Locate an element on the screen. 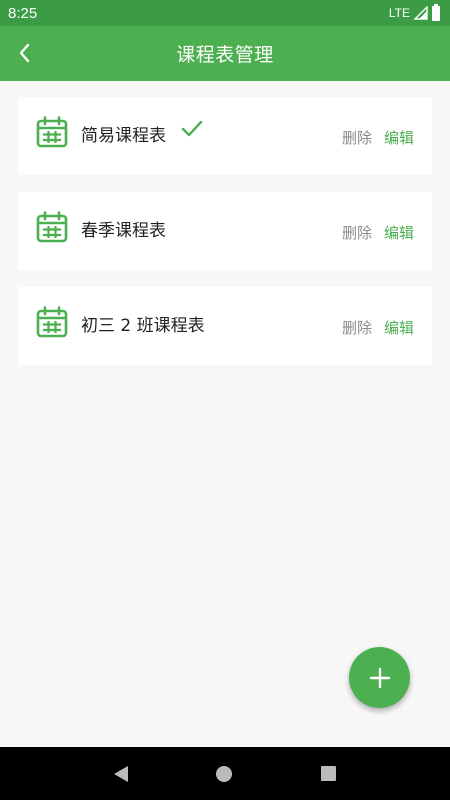 This screenshot has width=450, height=800. plus-icon is located at coordinates (379, 677).